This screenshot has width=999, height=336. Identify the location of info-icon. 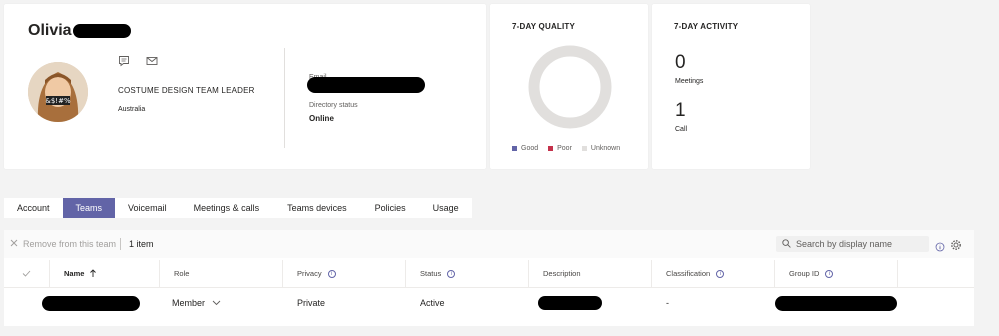
(940, 248).